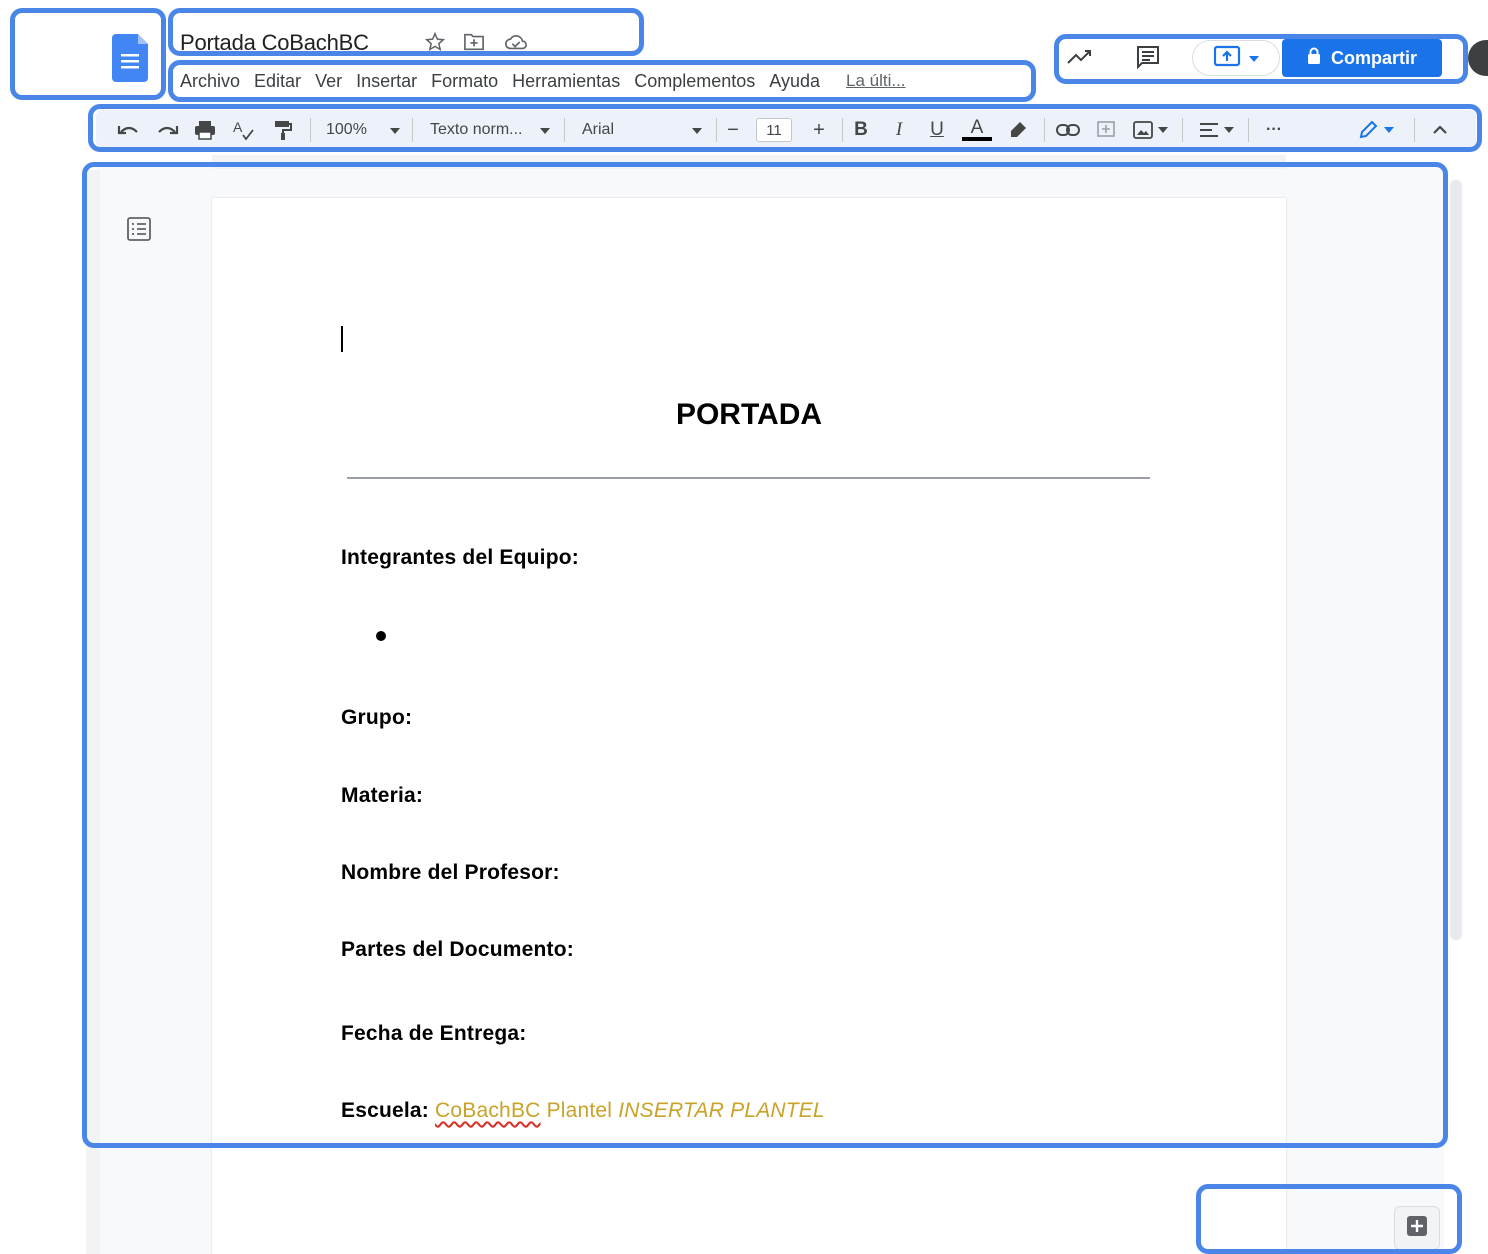 The height and width of the screenshot is (1254, 1488). What do you see at coordinates (748, 478) in the screenshot?
I see `horizontal-line` at bounding box center [748, 478].